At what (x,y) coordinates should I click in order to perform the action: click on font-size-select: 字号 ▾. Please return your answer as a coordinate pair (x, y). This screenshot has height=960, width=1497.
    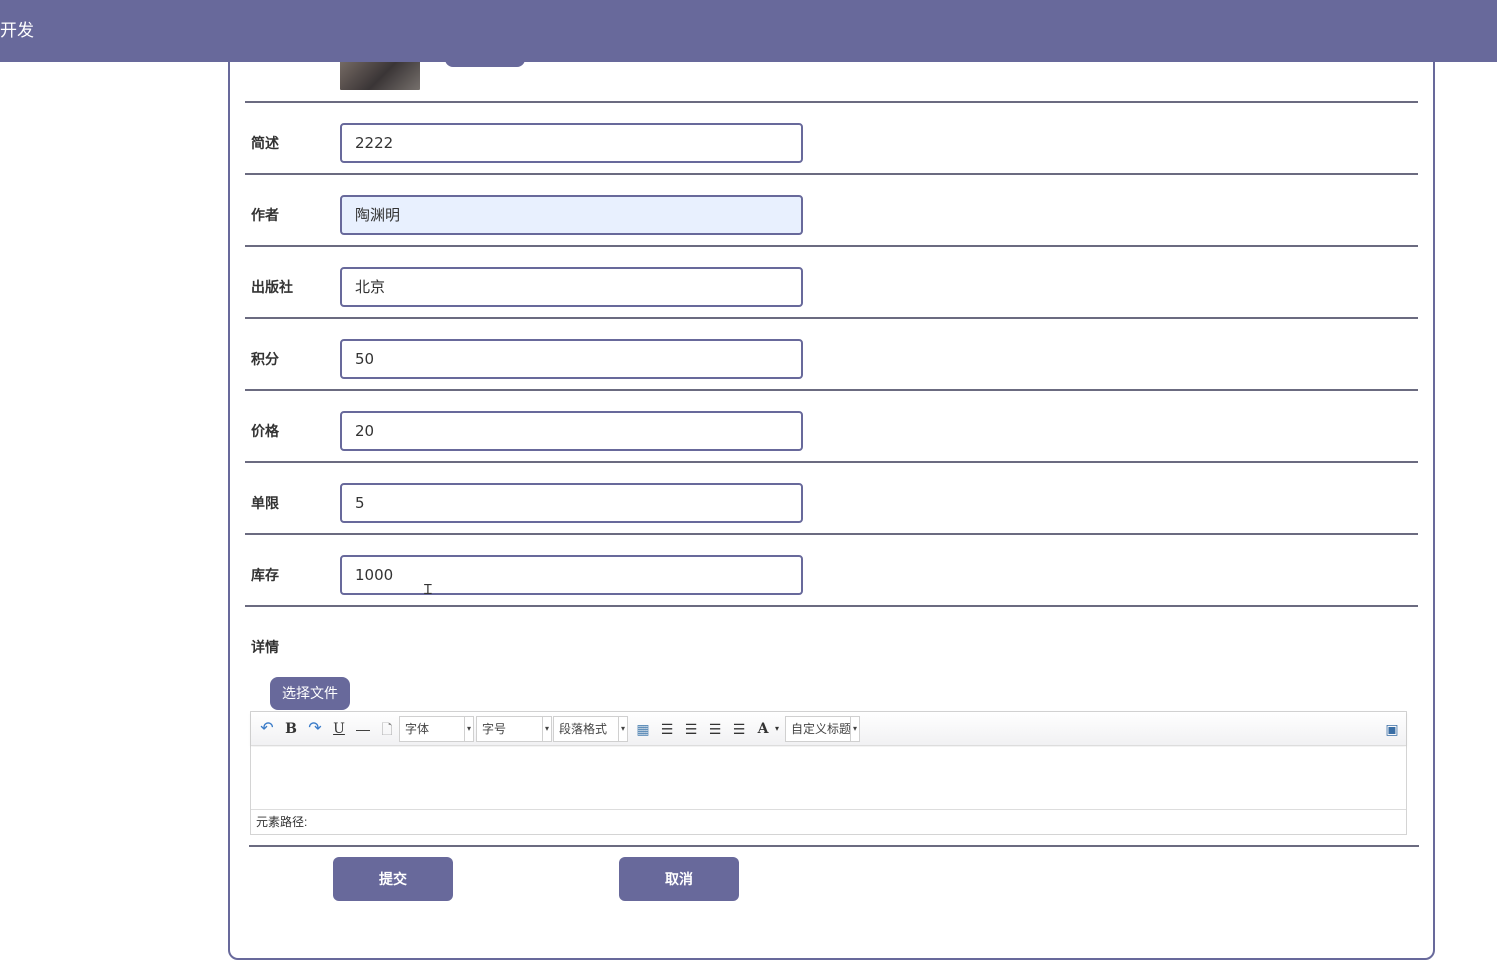
    Looking at the image, I should click on (514, 729).